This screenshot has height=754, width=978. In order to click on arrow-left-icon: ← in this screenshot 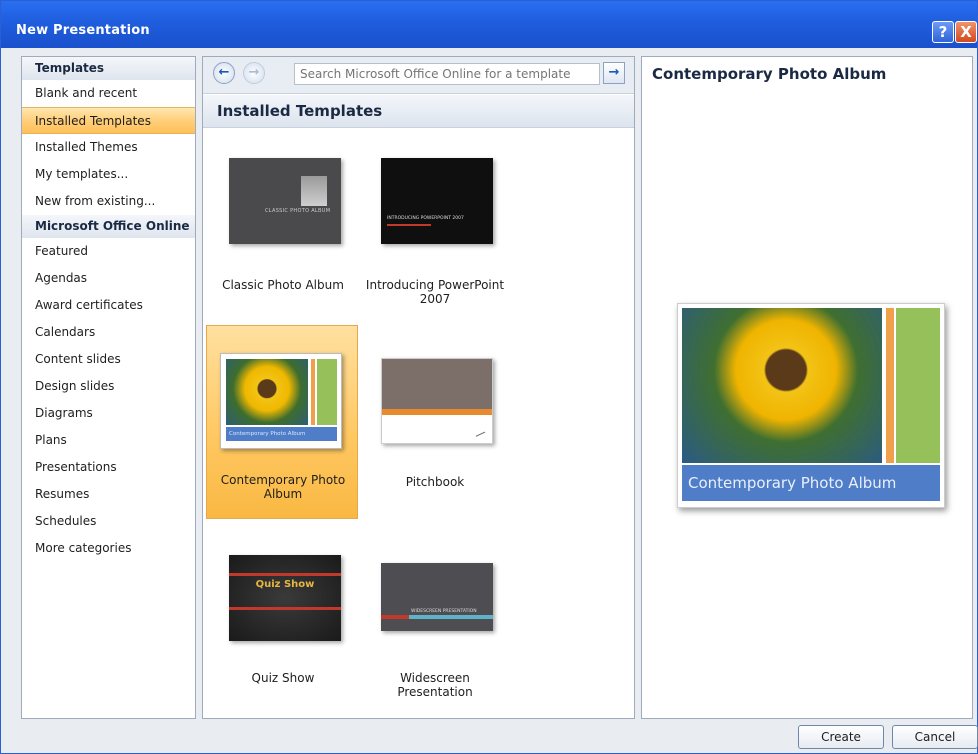, I will do `click(224, 72)`.